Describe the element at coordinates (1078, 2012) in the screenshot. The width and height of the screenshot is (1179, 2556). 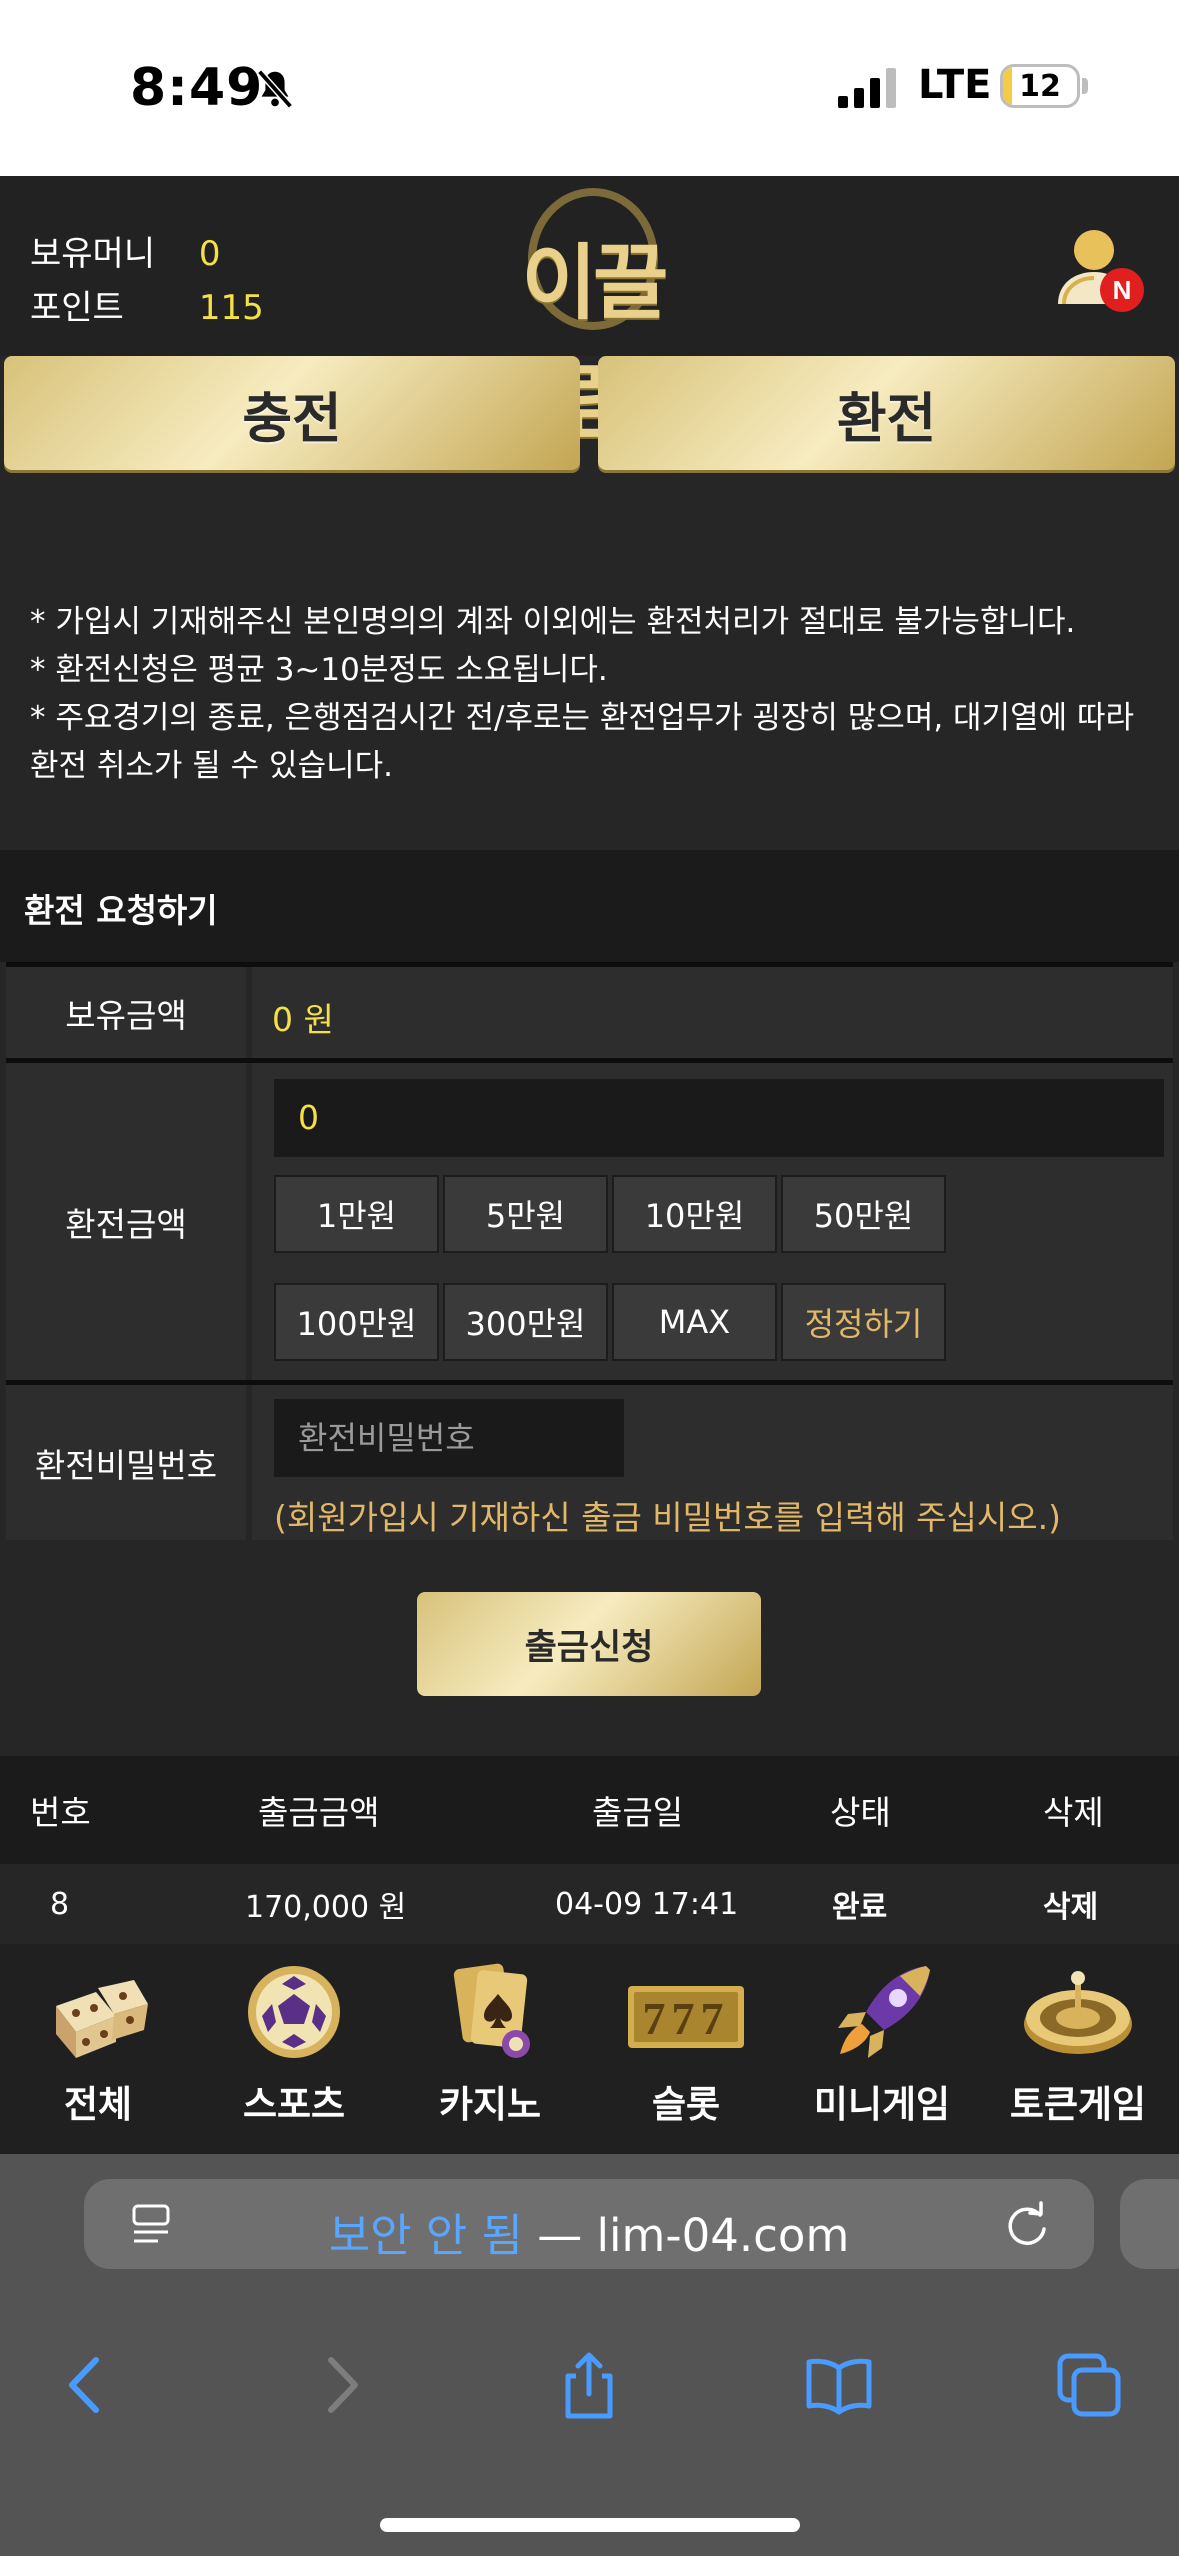
I see `roulette-icon` at that location.